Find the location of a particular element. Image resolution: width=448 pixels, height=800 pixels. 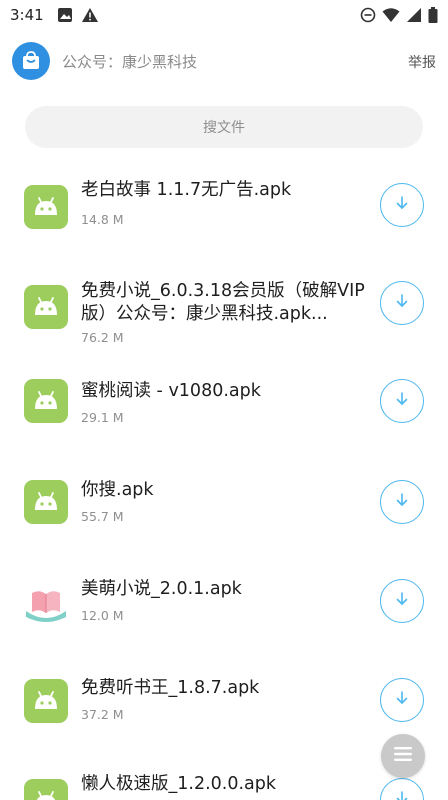

file-size: 12.0 M is located at coordinates (102, 615).